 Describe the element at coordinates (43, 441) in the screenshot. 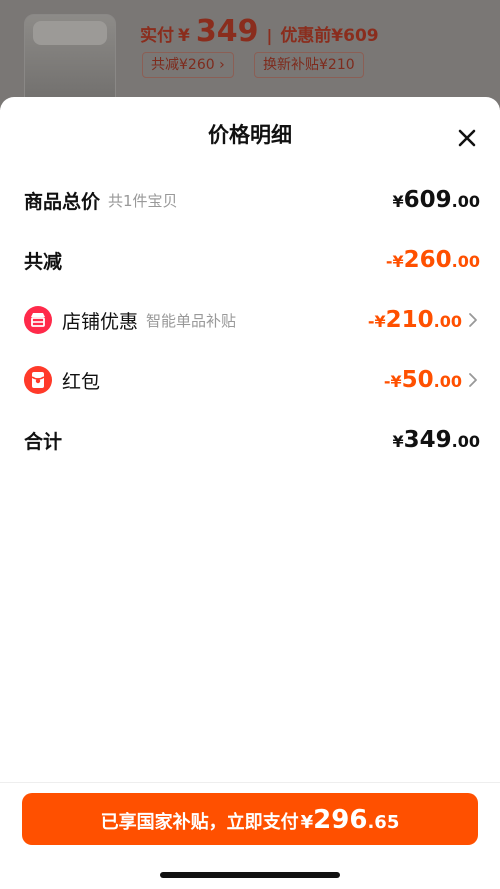

I see `sum-label: 合计` at that location.